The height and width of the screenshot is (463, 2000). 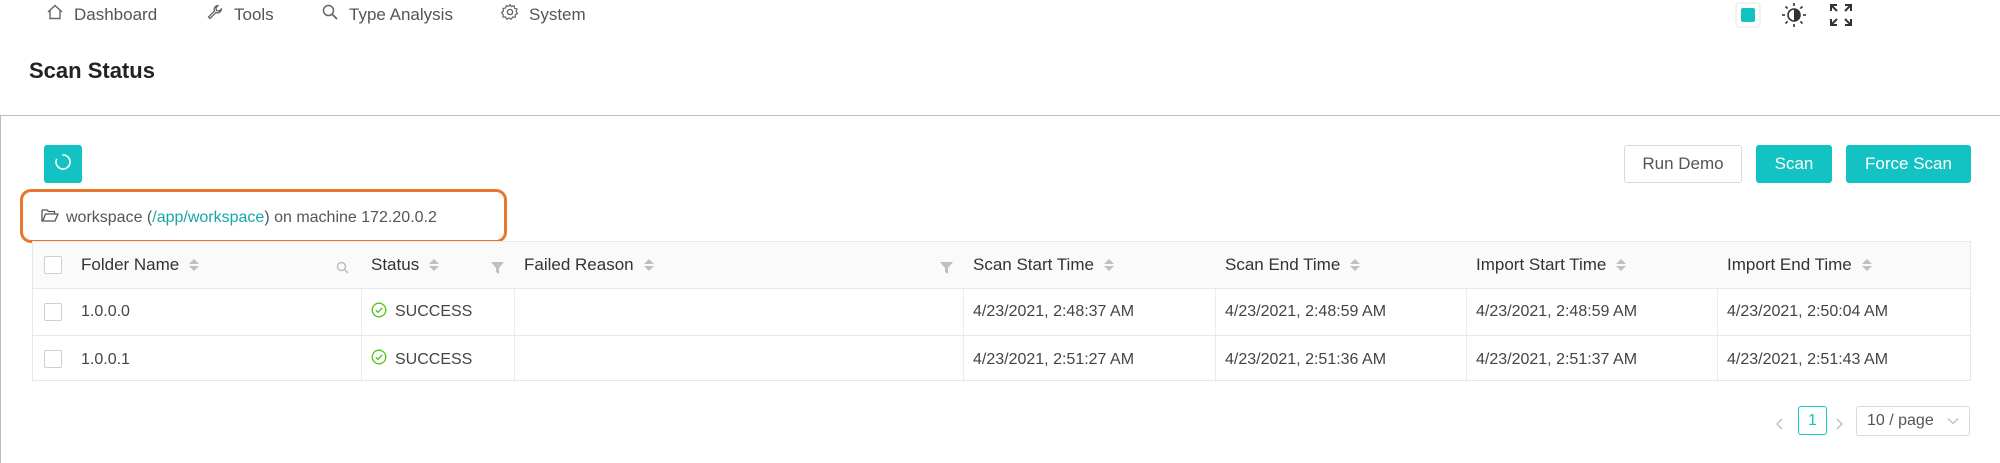 I want to click on folder-open-icon, so click(x=50, y=217).